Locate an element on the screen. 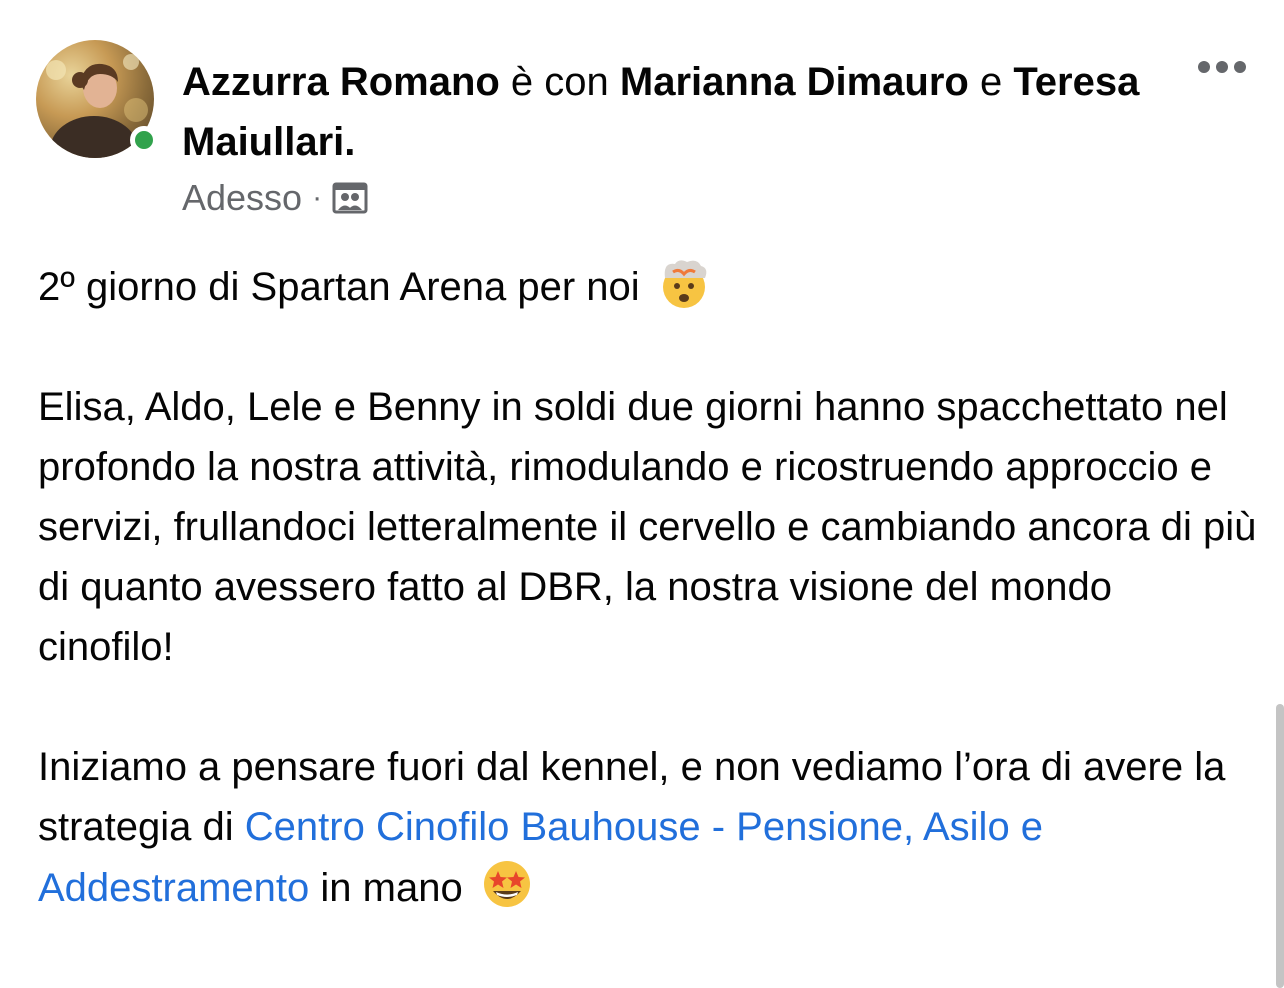  post-line-1: 2º giorno di Spartan Arena per noi is located at coordinates (648, 286).